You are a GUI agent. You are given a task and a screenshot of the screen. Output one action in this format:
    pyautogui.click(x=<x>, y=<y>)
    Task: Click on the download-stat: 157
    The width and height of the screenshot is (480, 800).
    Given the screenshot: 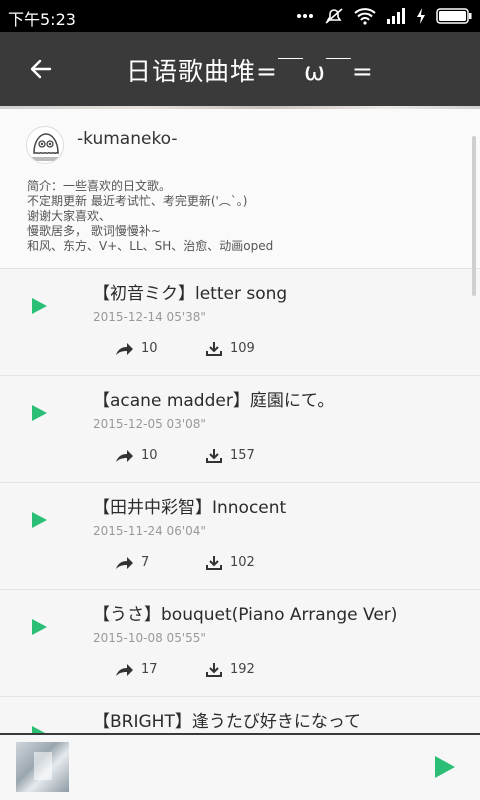 What is the action you would take?
    pyautogui.click(x=230, y=455)
    